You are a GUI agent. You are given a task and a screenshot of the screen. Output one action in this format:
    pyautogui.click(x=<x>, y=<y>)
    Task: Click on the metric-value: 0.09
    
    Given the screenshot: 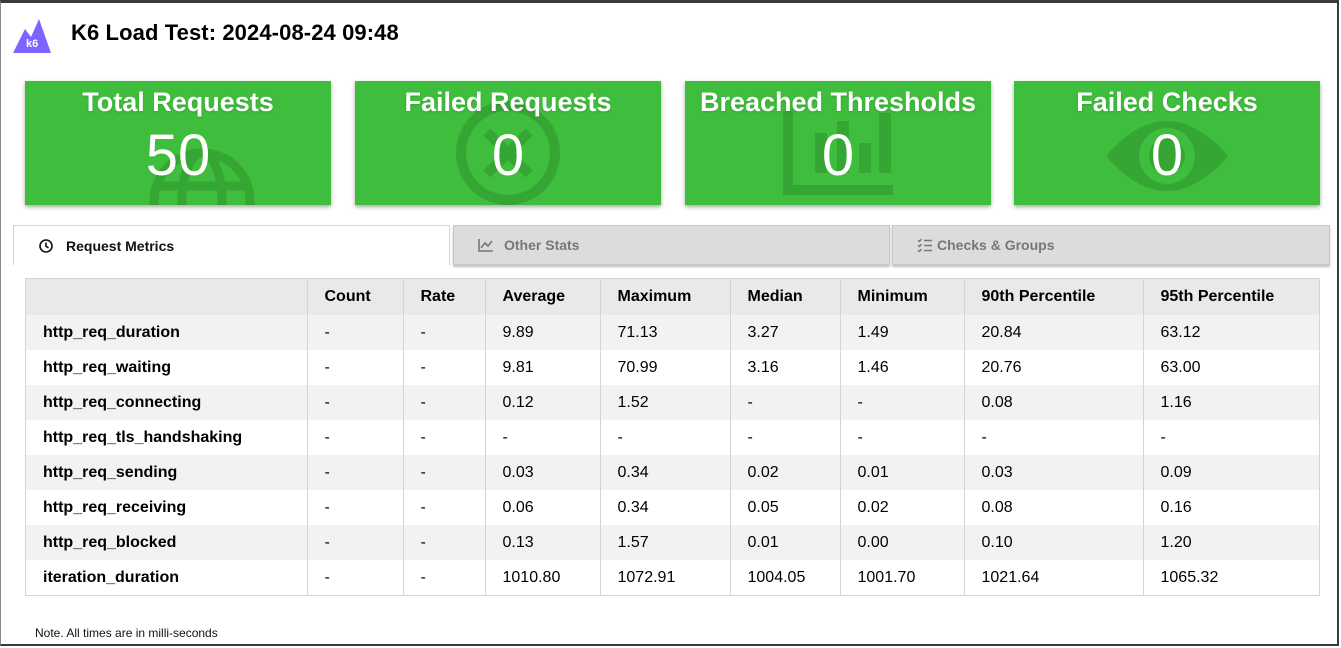 What is the action you would take?
    pyautogui.click(x=1230, y=472)
    